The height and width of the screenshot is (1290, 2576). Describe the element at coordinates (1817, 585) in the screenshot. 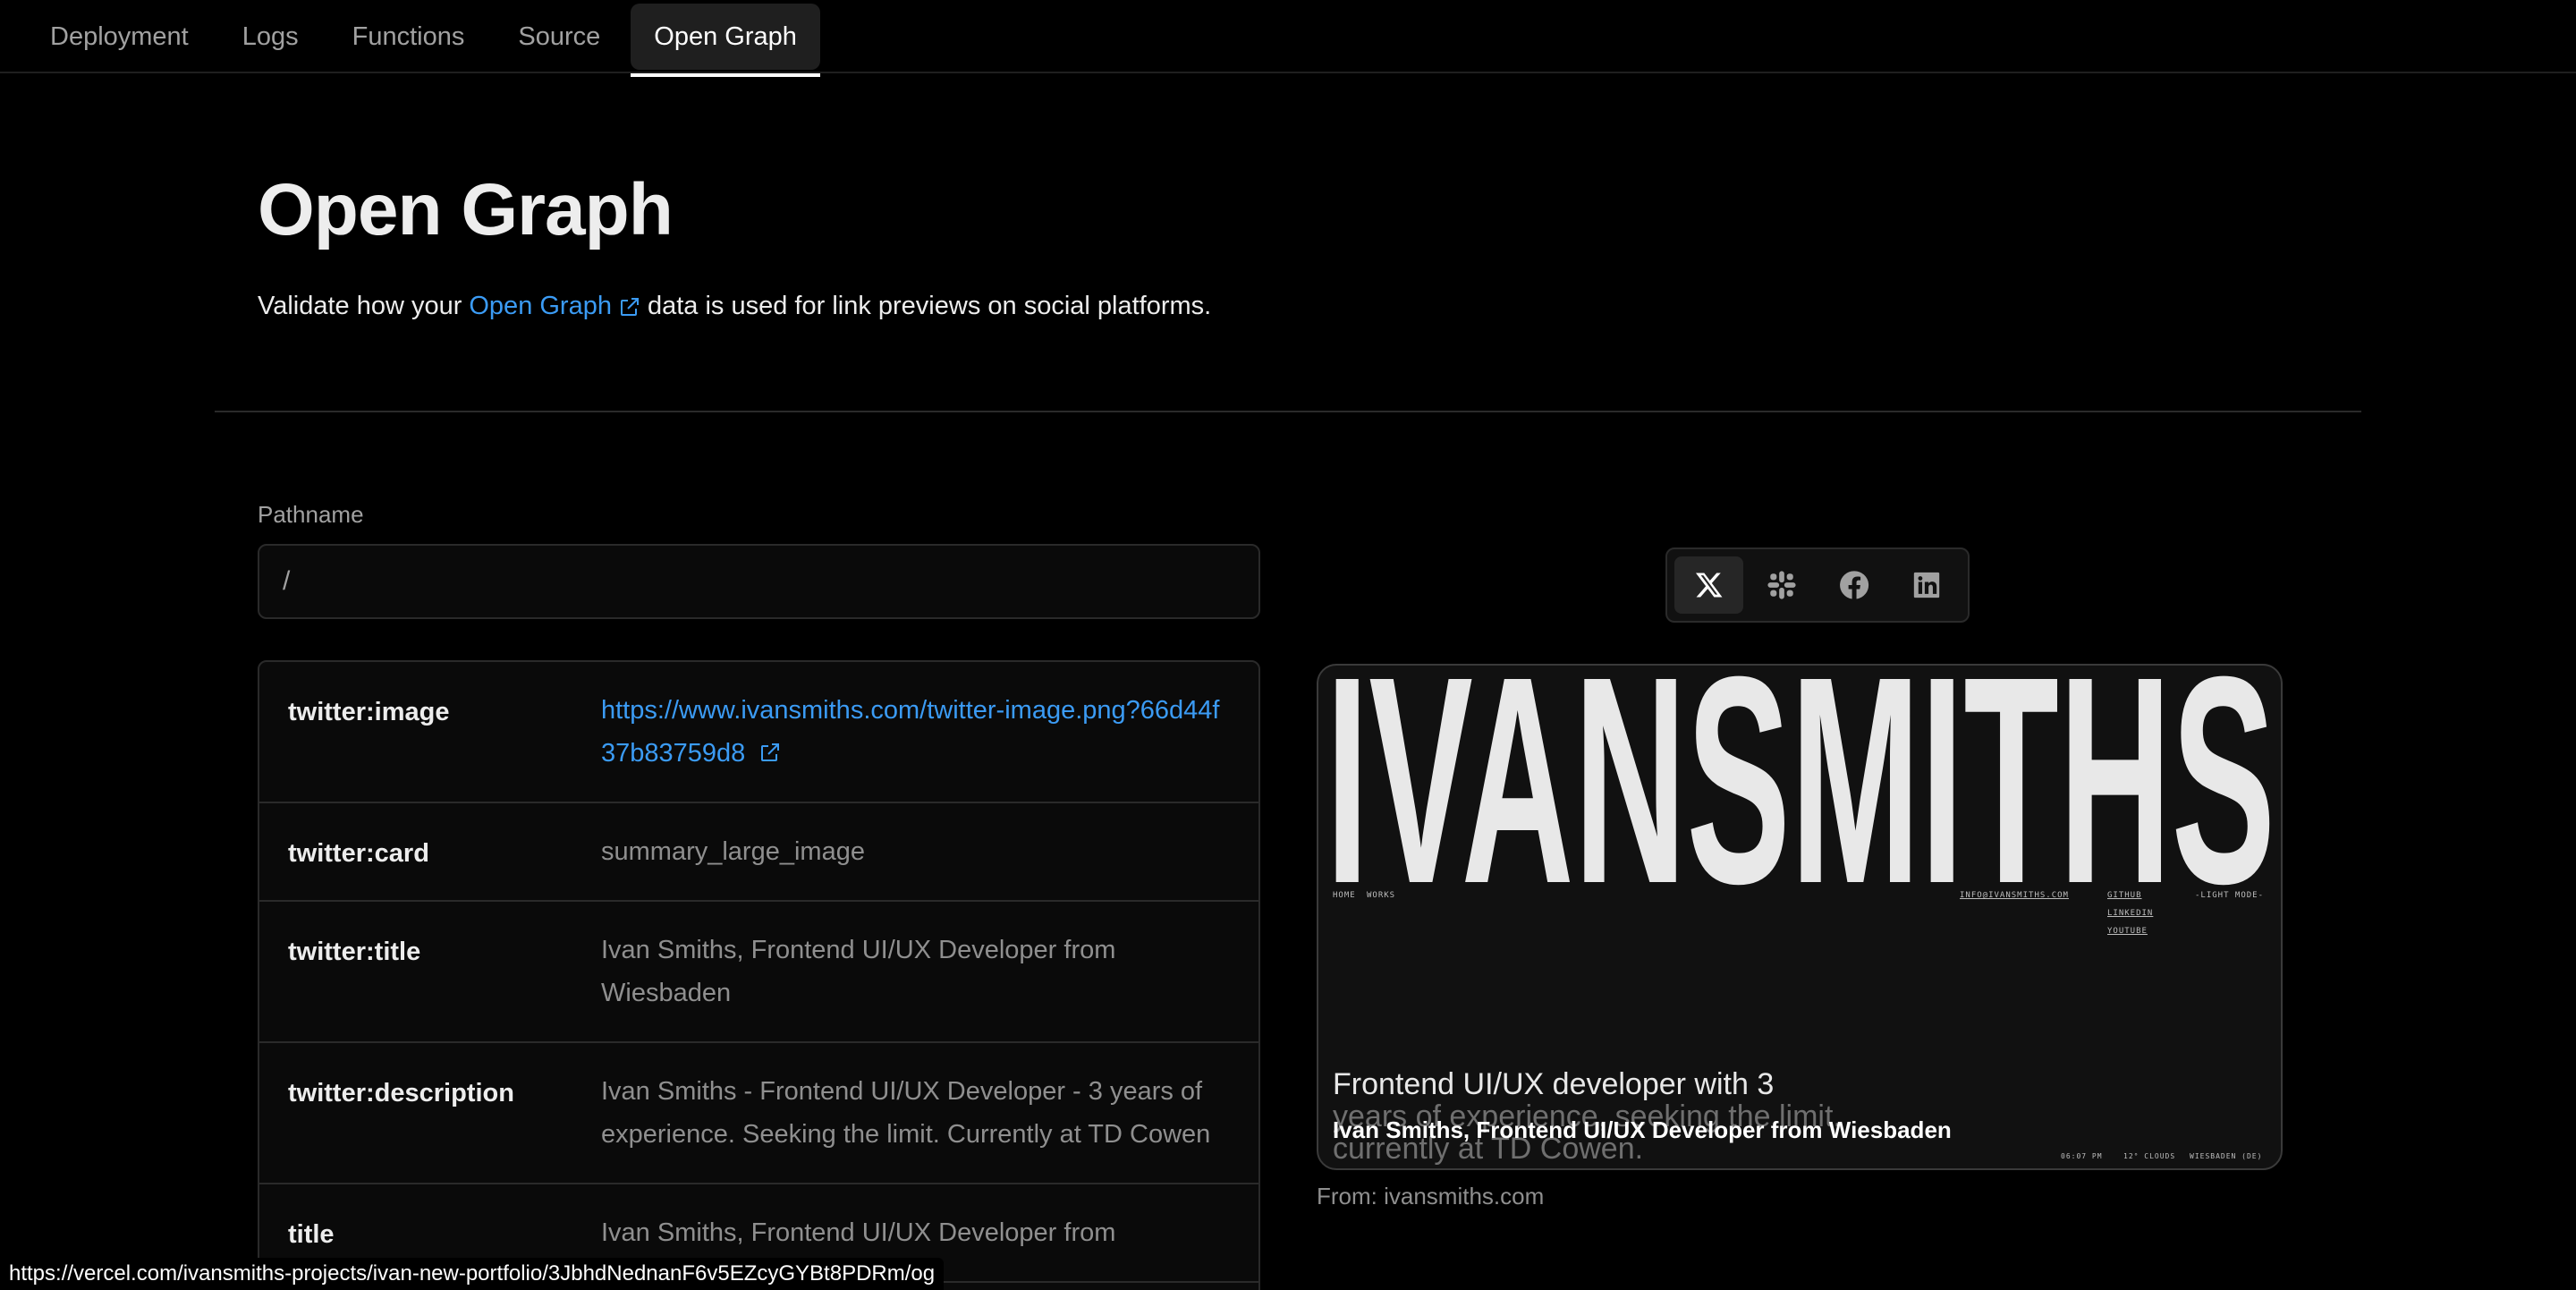

I see `platform-switcher` at that location.